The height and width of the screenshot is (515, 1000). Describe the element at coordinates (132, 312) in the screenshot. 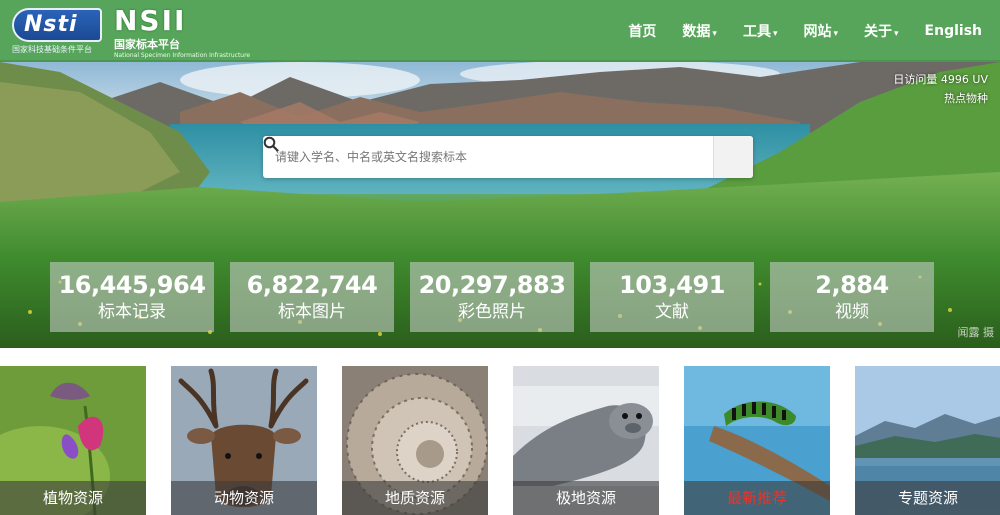

I see `counter-label: 标本记录` at that location.